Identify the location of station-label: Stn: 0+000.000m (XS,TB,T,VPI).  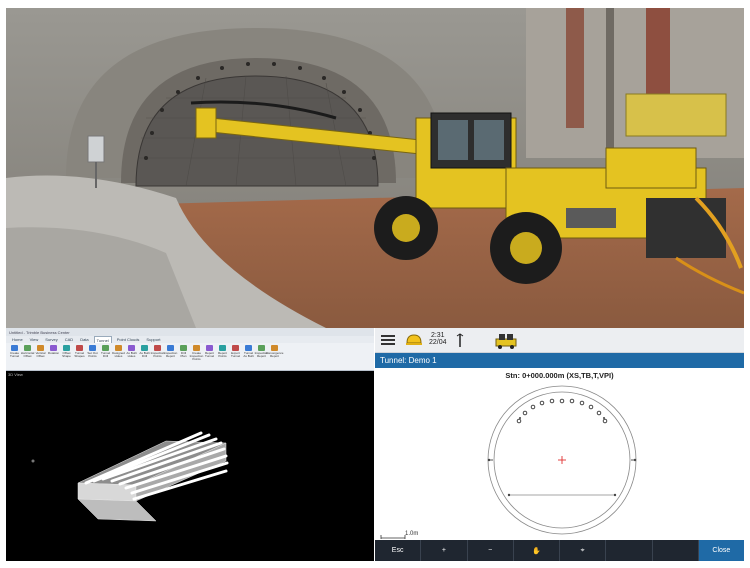
(559, 375).